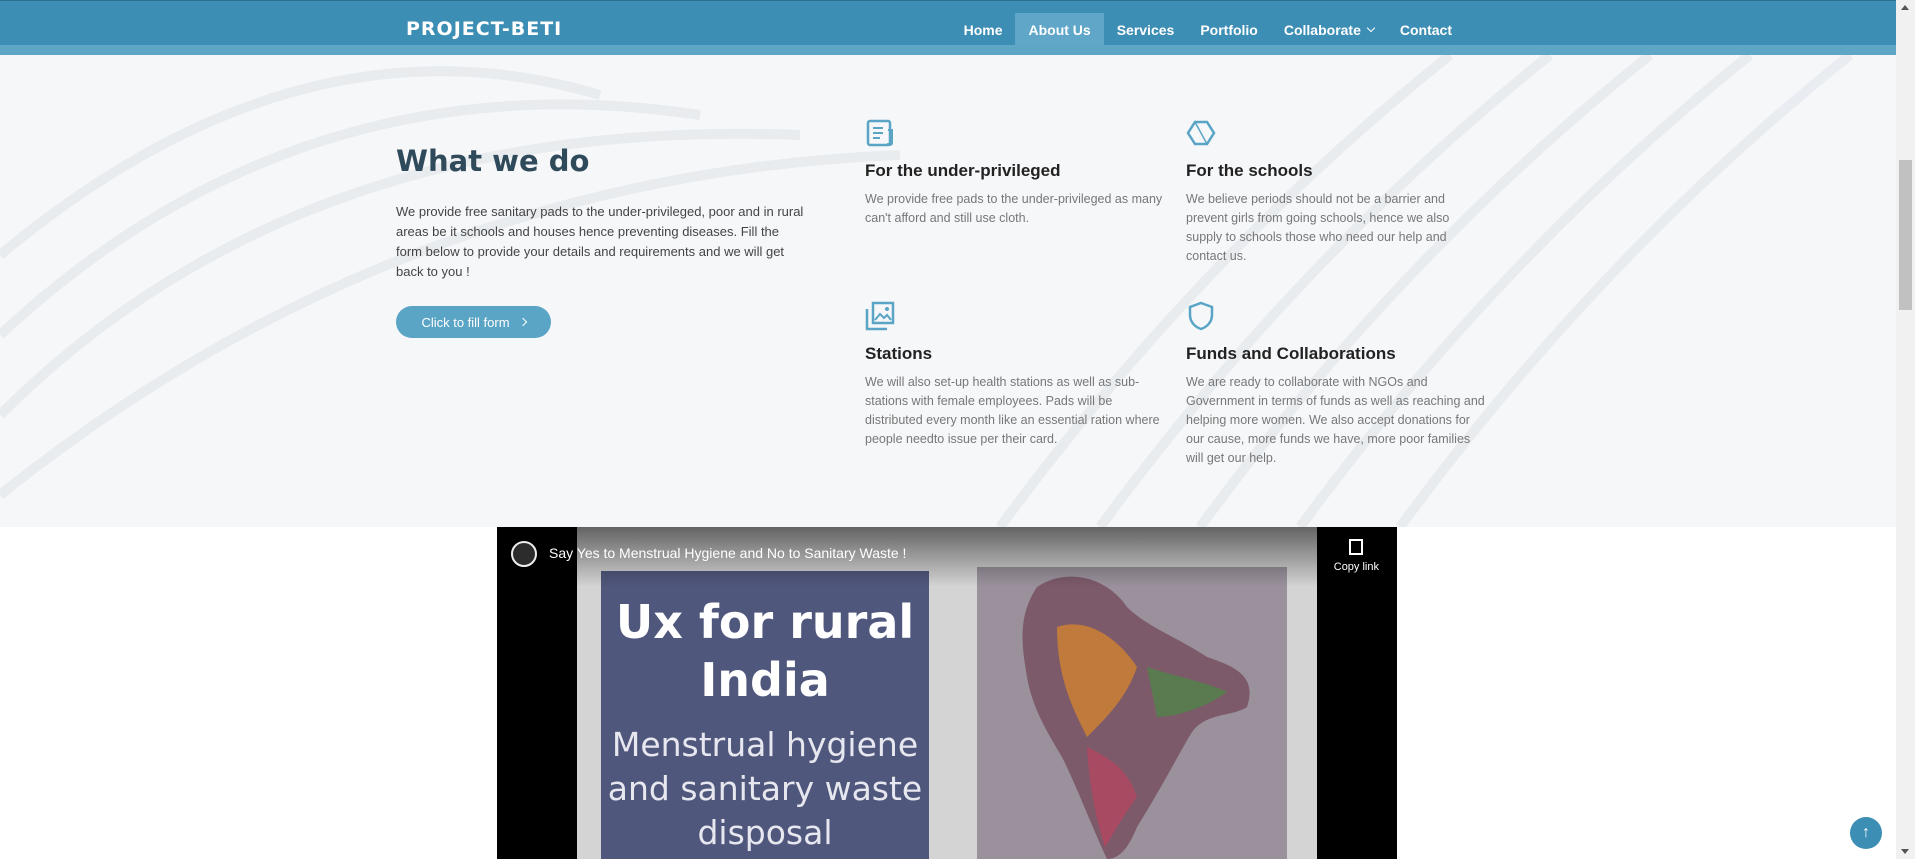  I want to click on fill-form-button: Click to fill form, so click(473, 322).